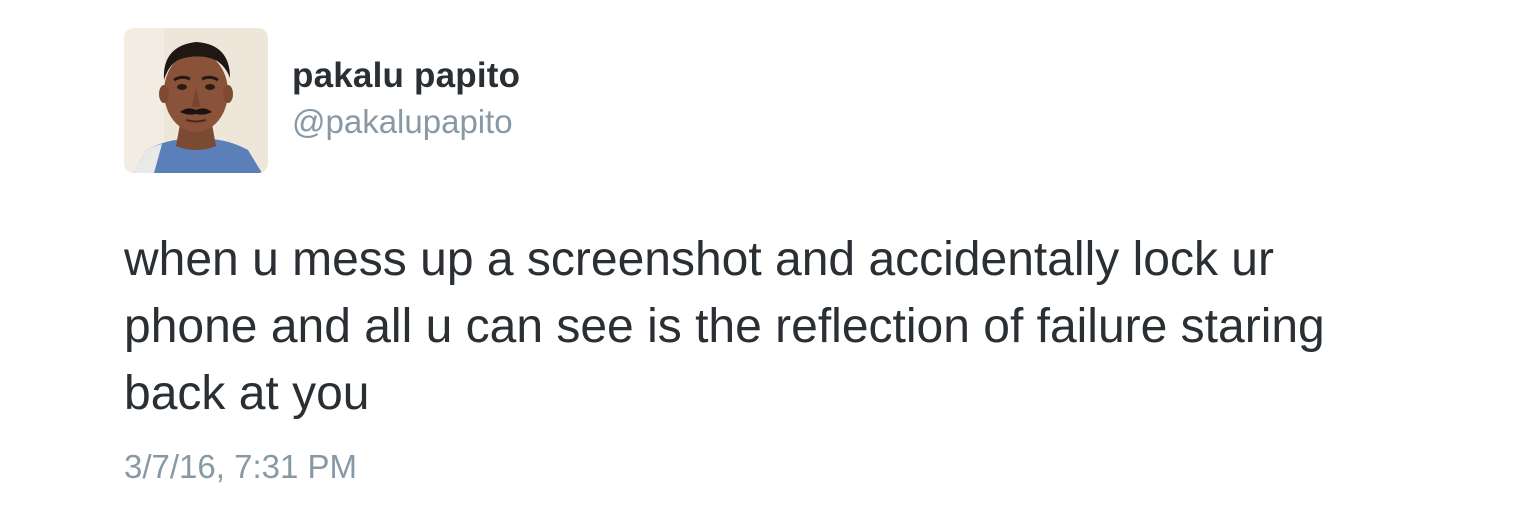 The width and height of the screenshot is (1513, 510). I want to click on tweet-text-line: back at you, so click(247, 393).